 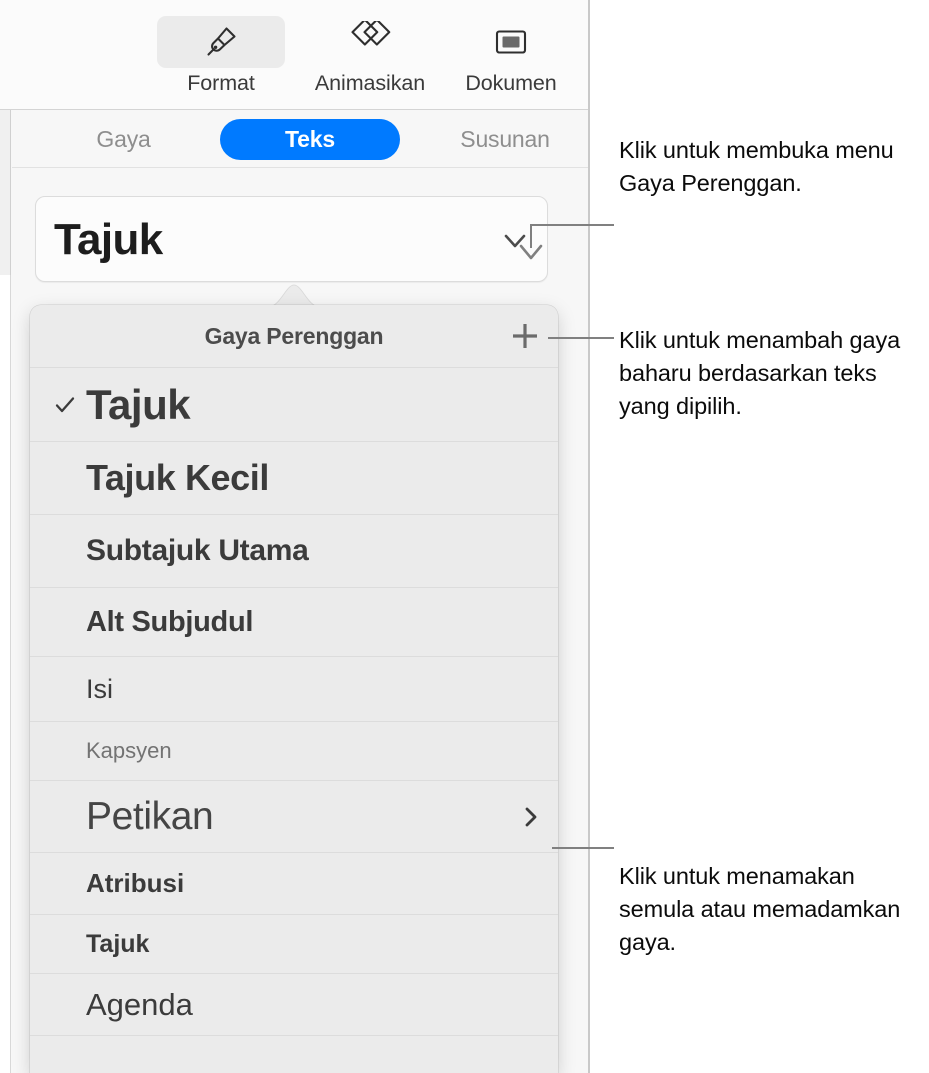 What do you see at coordinates (294, 884) in the screenshot?
I see `list-item: Atribusi` at bounding box center [294, 884].